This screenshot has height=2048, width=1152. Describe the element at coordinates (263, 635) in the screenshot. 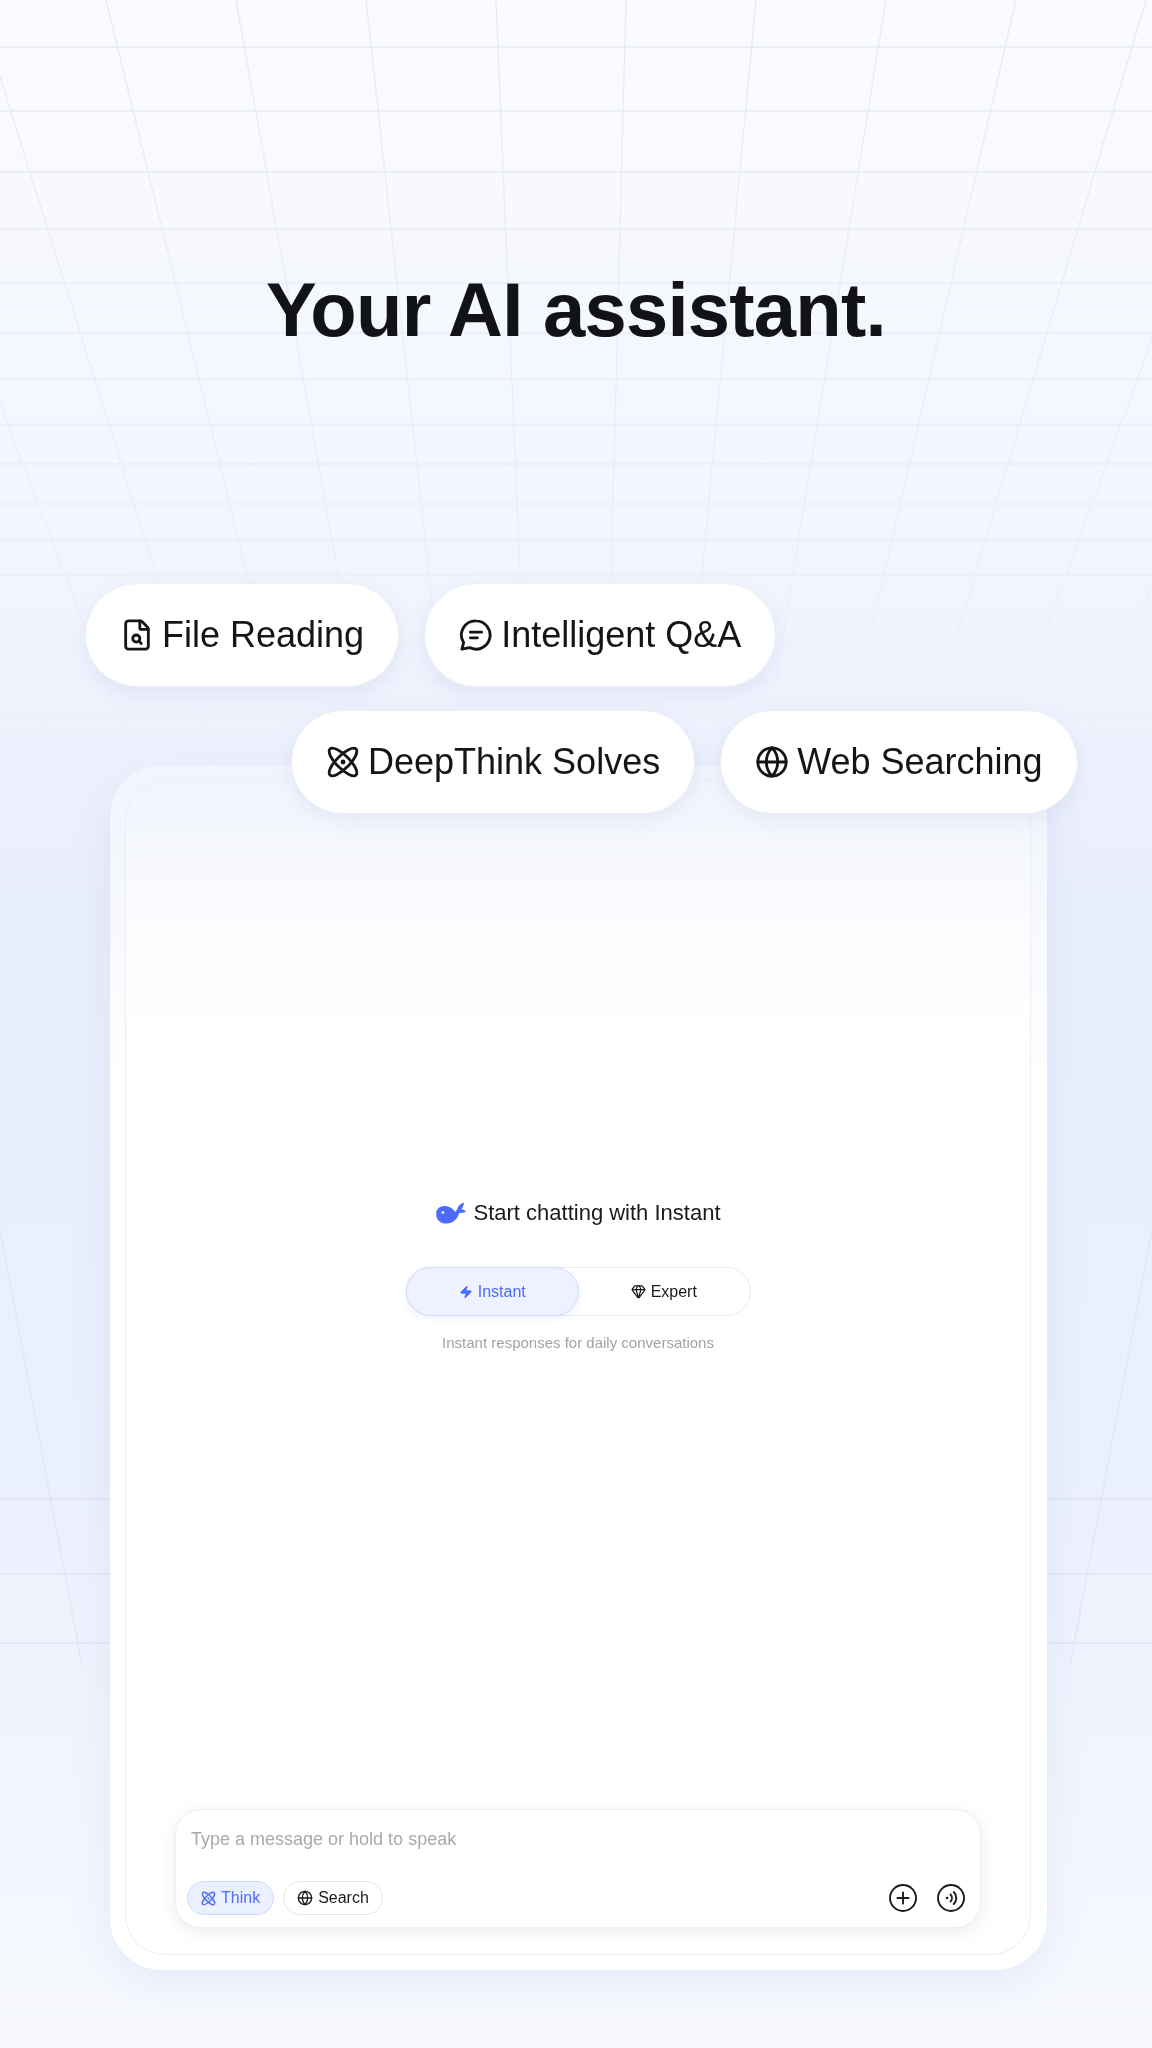

I see `feature-label: File Reading` at that location.